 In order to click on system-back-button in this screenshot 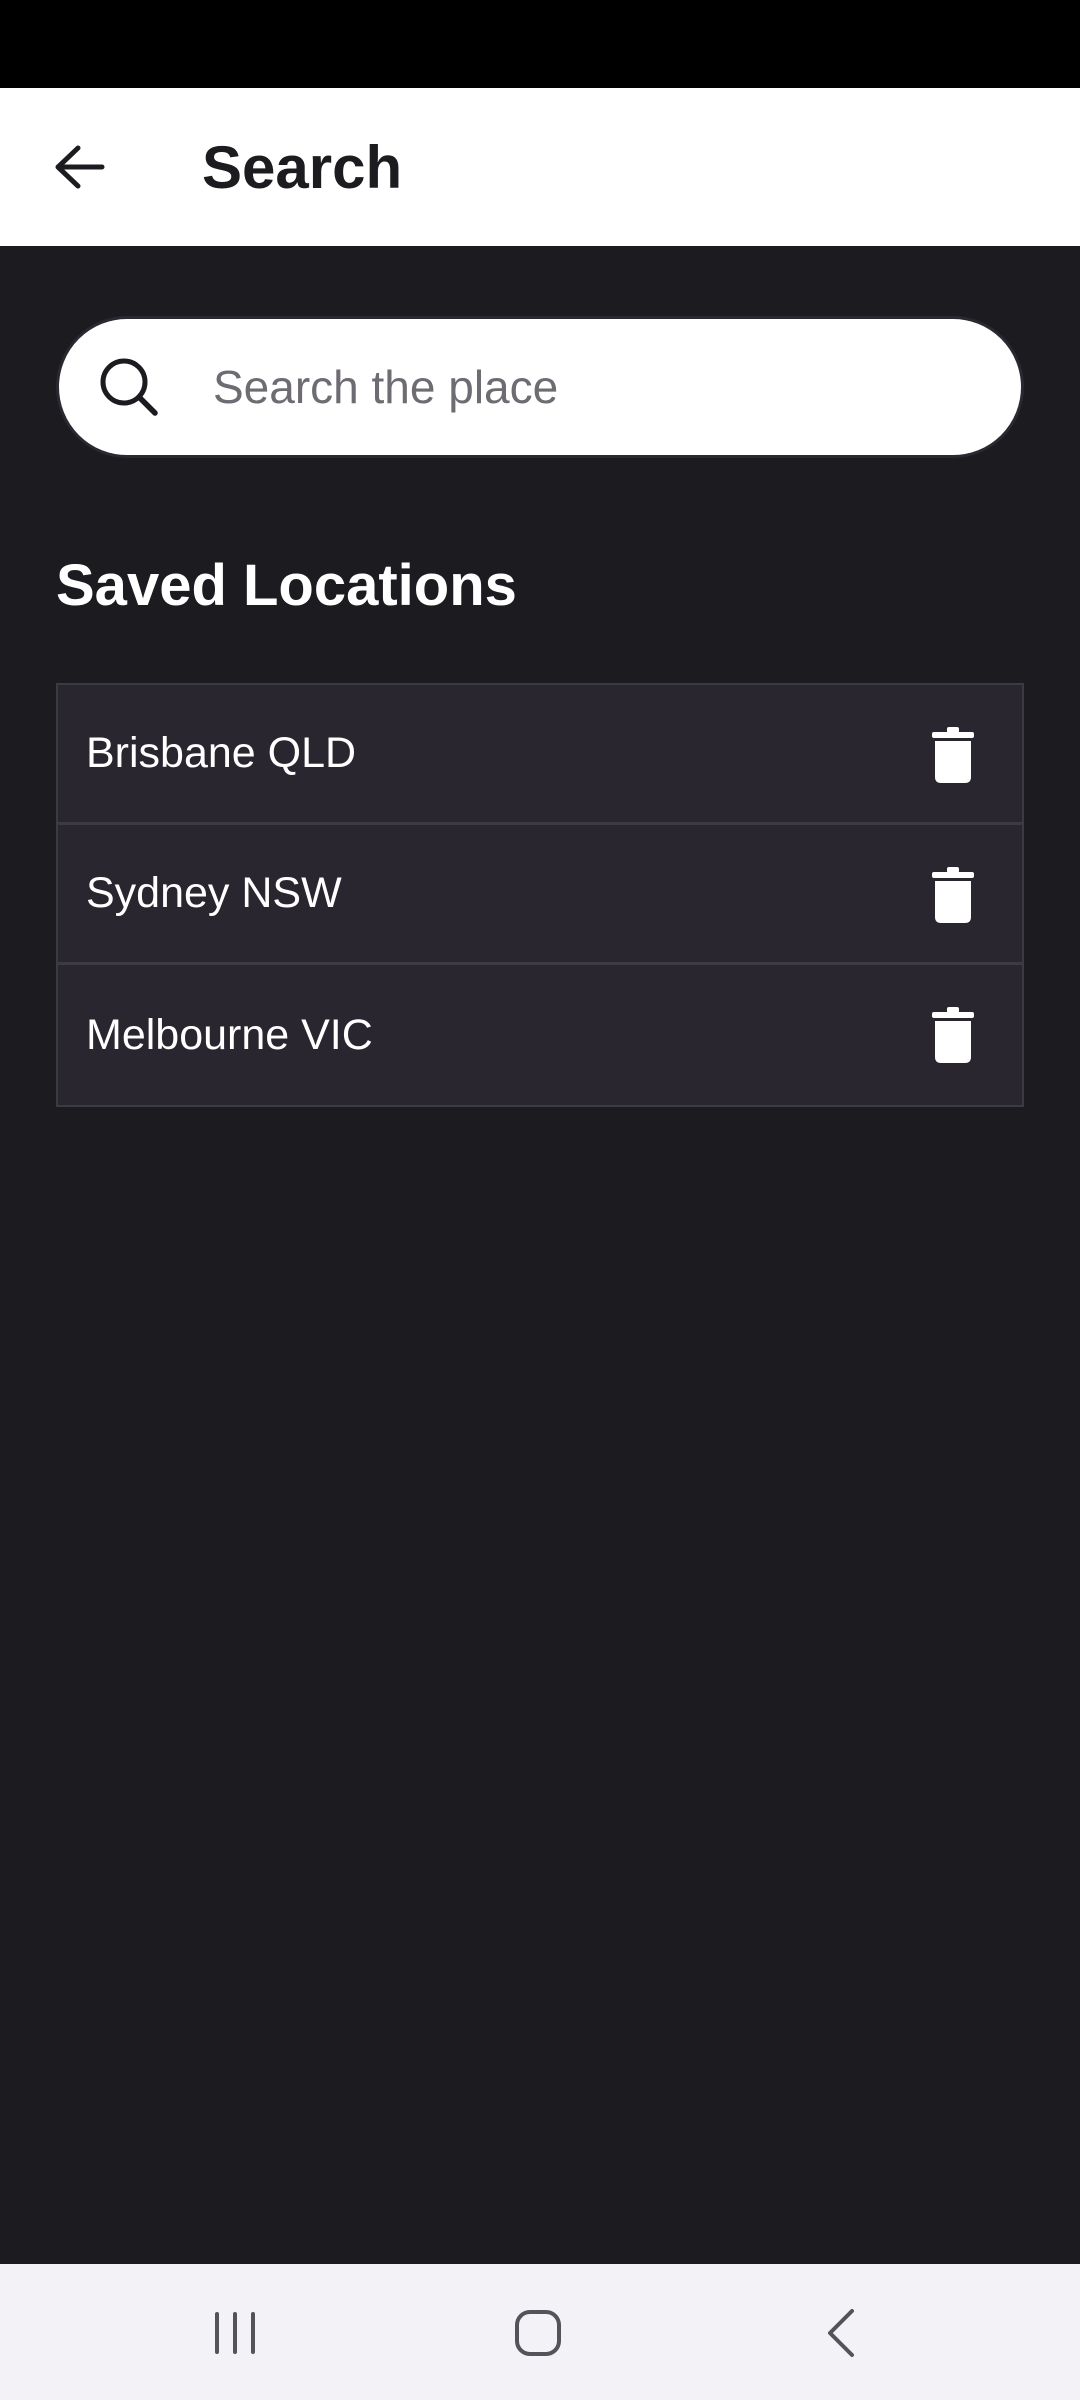, I will do `click(841, 2333)`.